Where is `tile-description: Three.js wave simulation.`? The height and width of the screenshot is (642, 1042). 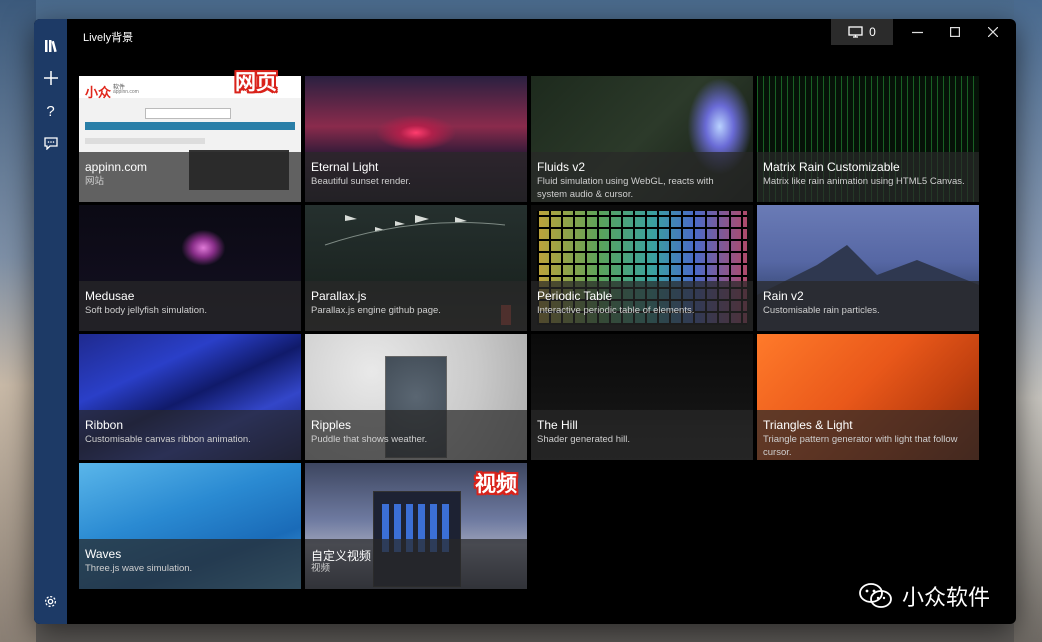 tile-description: Three.js wave simulation. is located at coordinates (139, 568).